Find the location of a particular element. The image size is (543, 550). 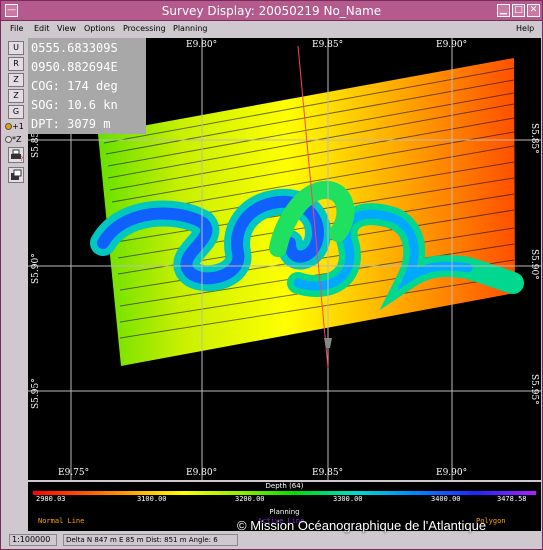

depth-tick-6: 3478.58 is located at coordinates (512, 499).